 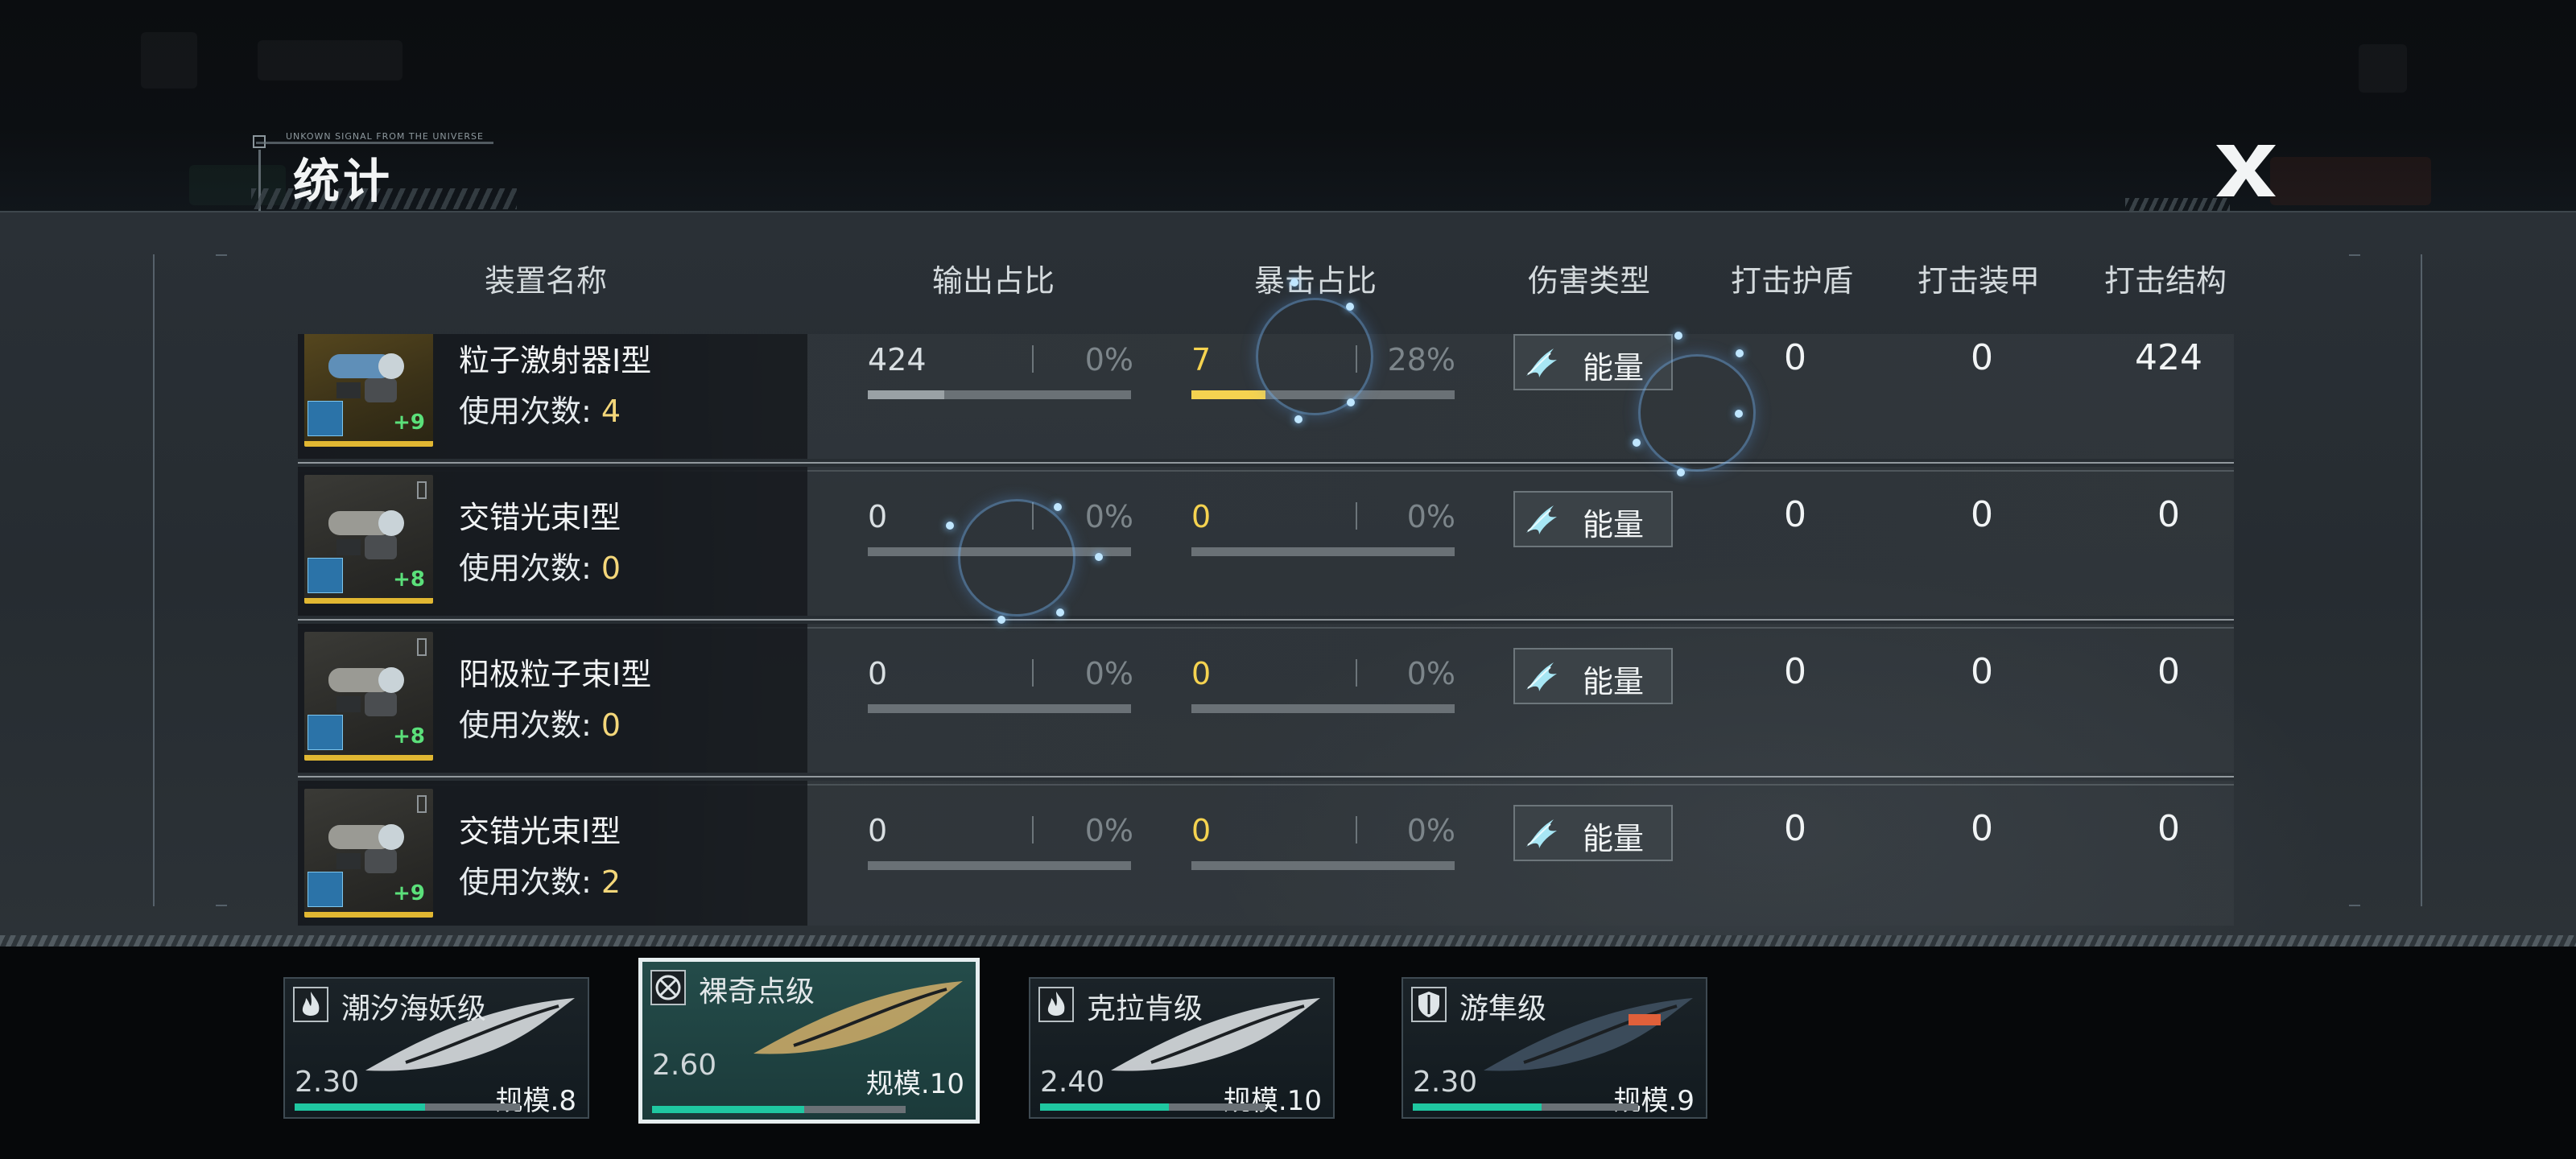 What do you see at coordinates (555, 360) in the screenshot?
I see `weapon-name: 粒子激射器I型` at bounding box center [555, 360].